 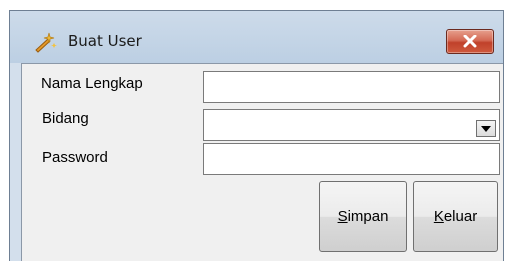 I want to click on chevron-down-icon, so click(x=486, y=129).